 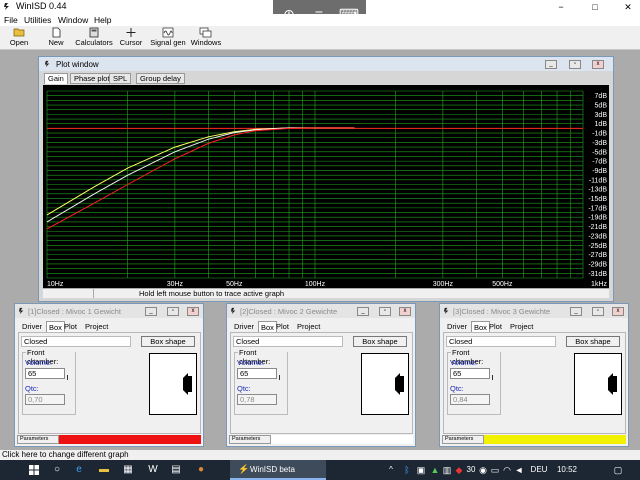 What do you see at coordinates (598, 64) in the screenshot?
I see `plot-close-button: x` at bounding box center [598, 64].